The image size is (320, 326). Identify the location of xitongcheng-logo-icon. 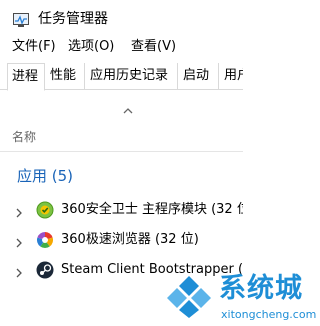
(189, 296).